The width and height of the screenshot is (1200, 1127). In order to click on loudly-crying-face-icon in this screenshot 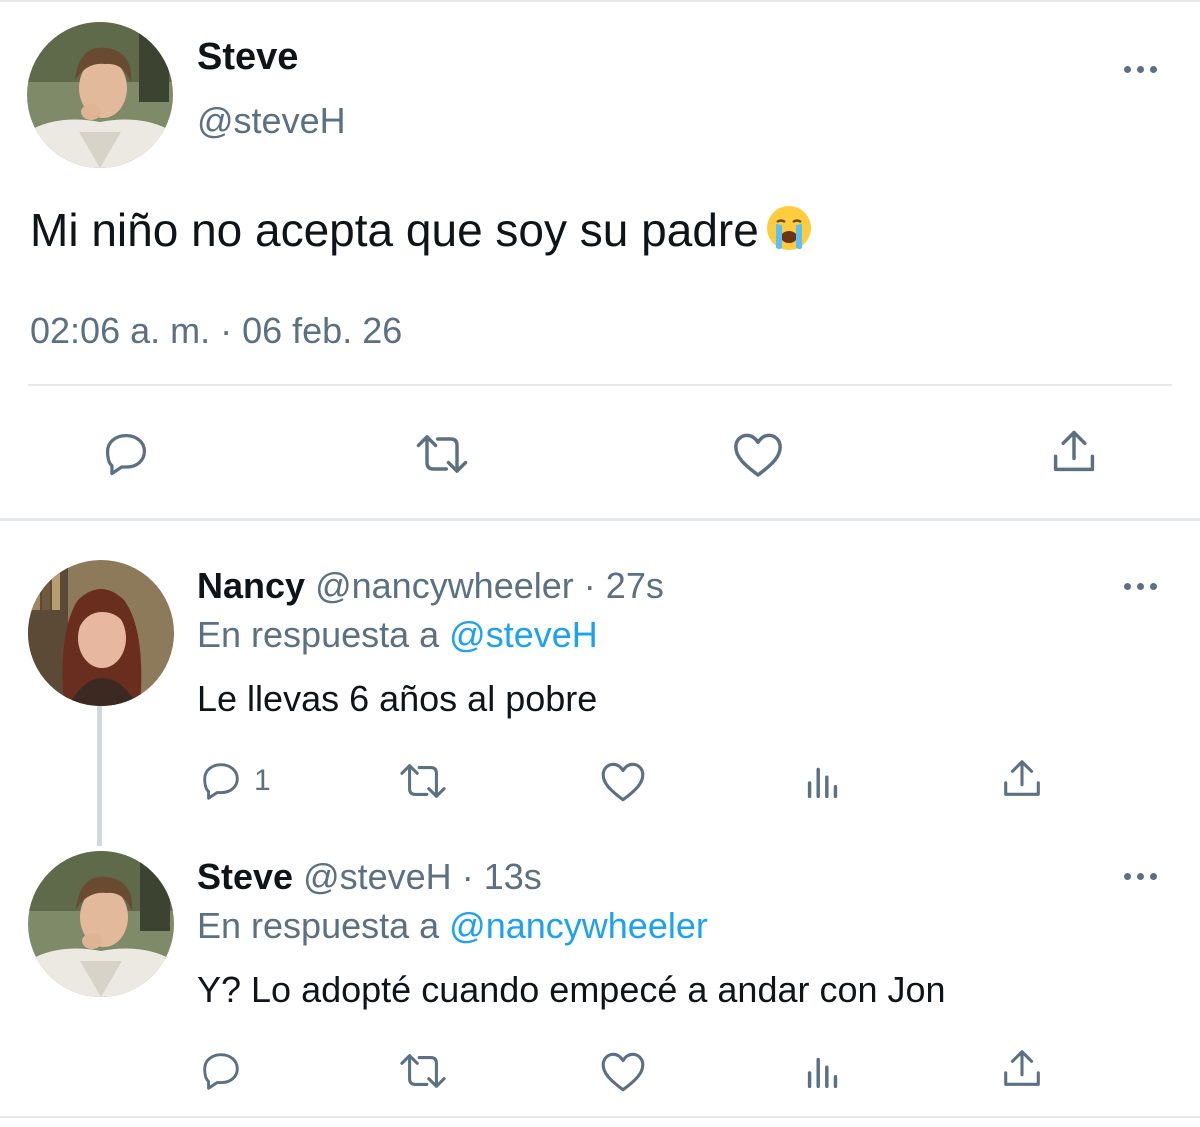, I will do `click(789, 233)`.